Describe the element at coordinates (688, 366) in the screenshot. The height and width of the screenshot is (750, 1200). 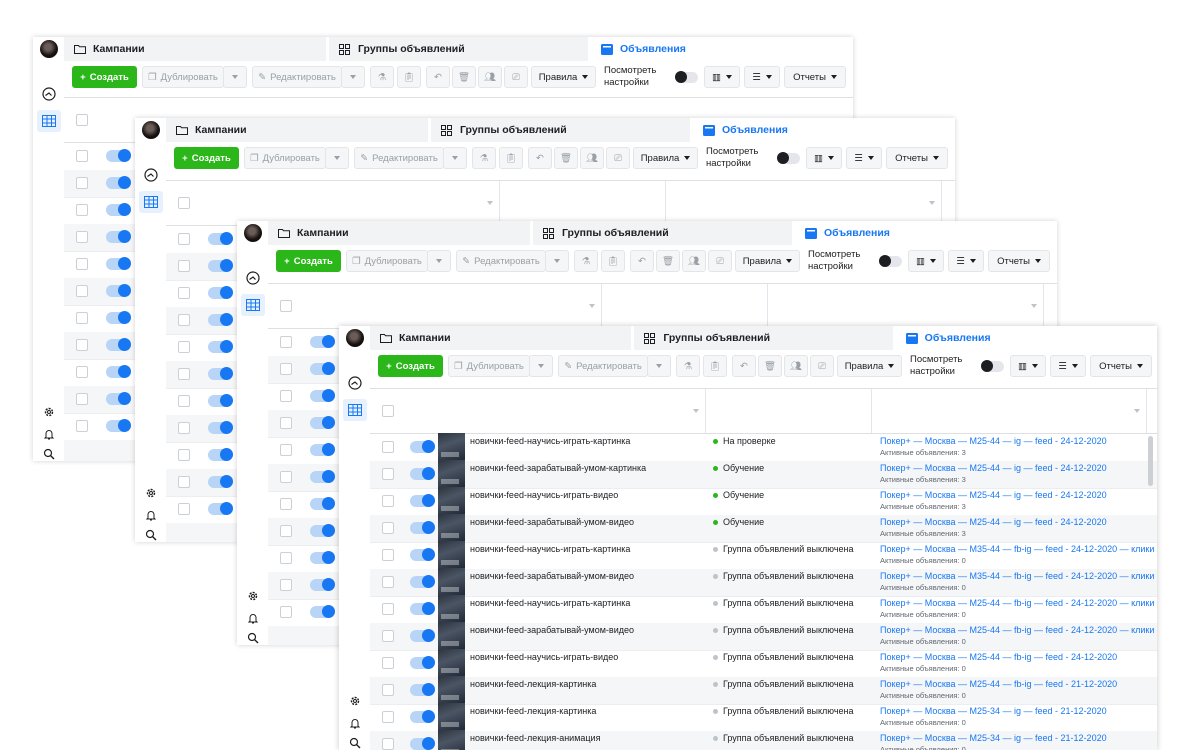
I see `test-button: ⚗` at that location.